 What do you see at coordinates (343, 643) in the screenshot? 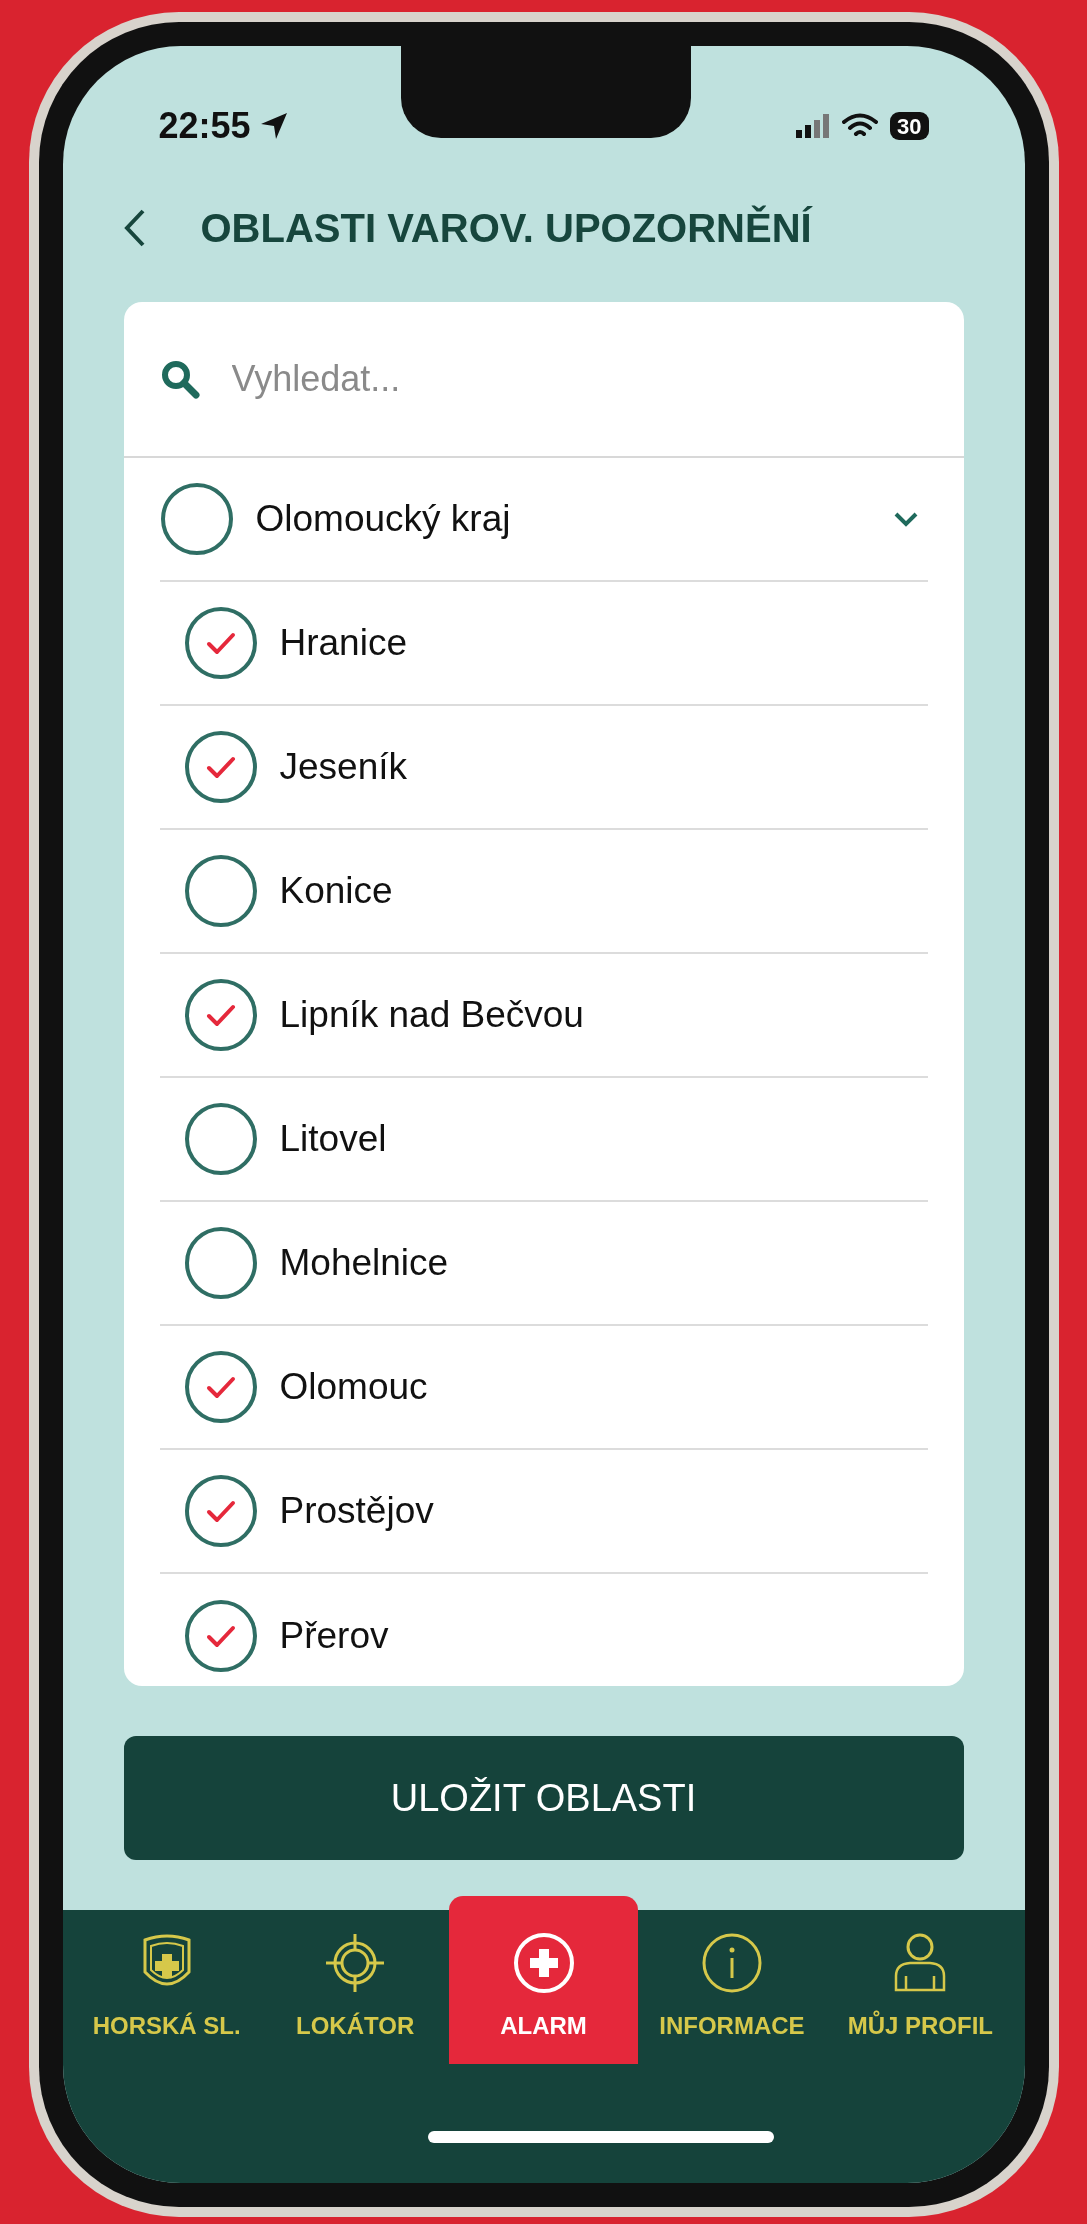
I see `district-name: Hranice` at bounding box center [343, 643].